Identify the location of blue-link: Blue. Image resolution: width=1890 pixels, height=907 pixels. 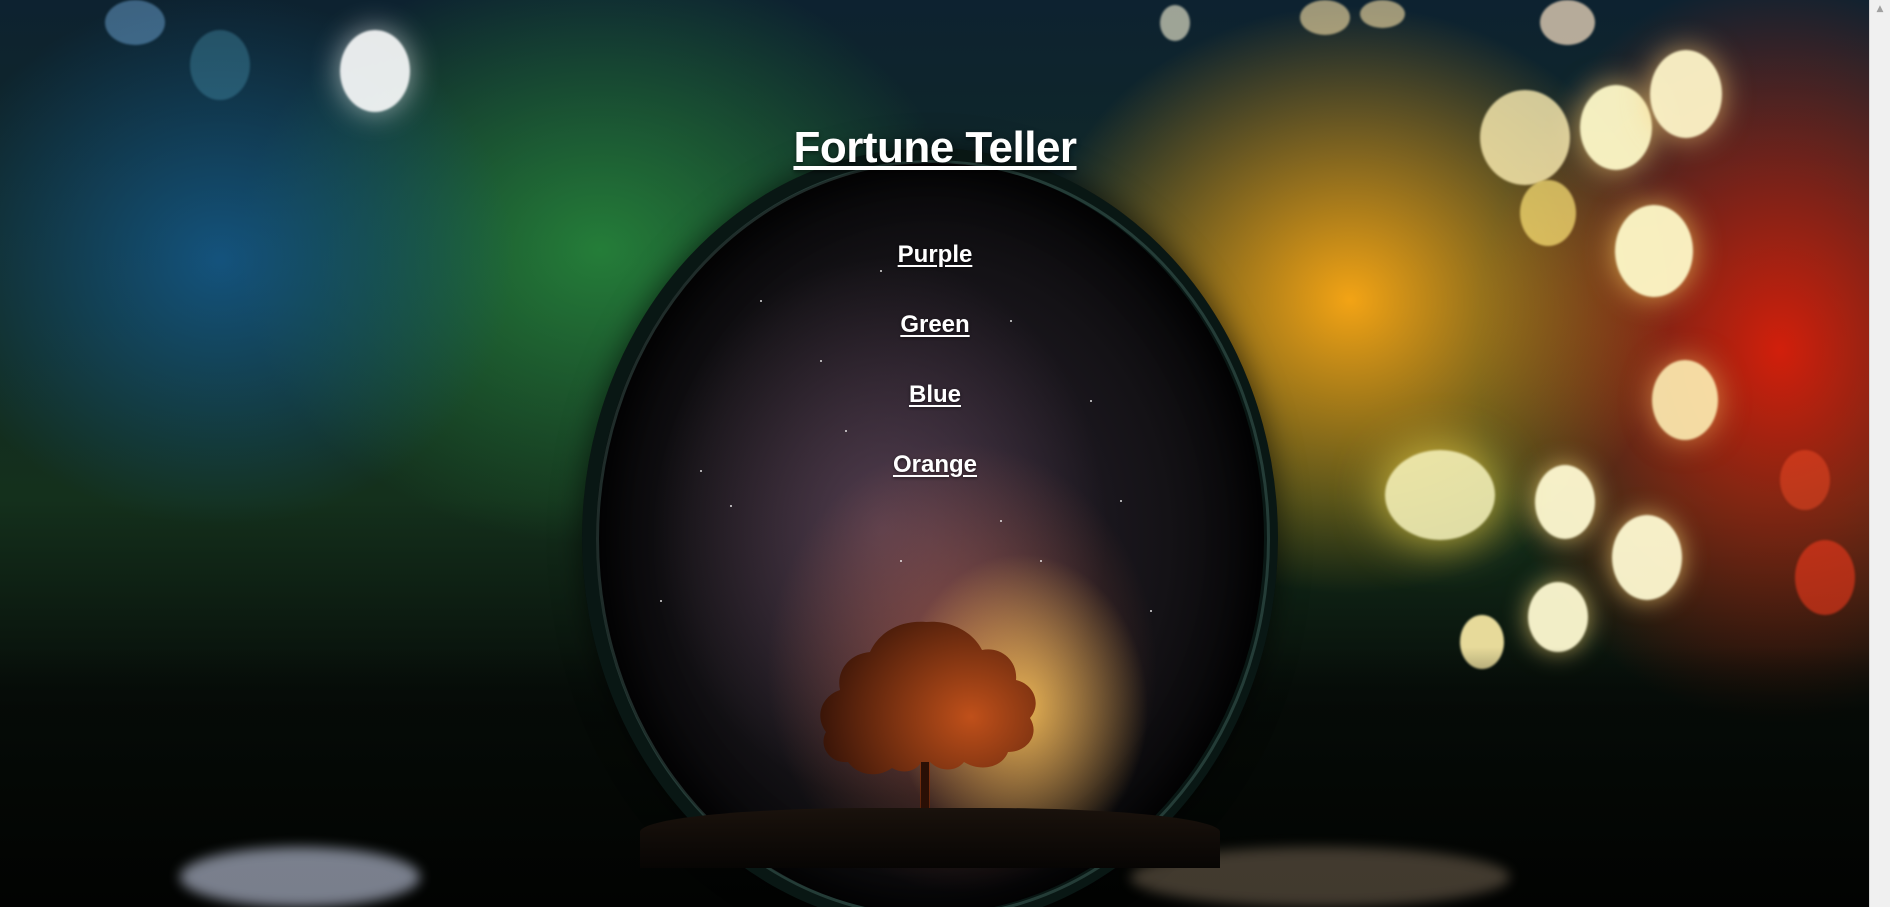
(935, 394).